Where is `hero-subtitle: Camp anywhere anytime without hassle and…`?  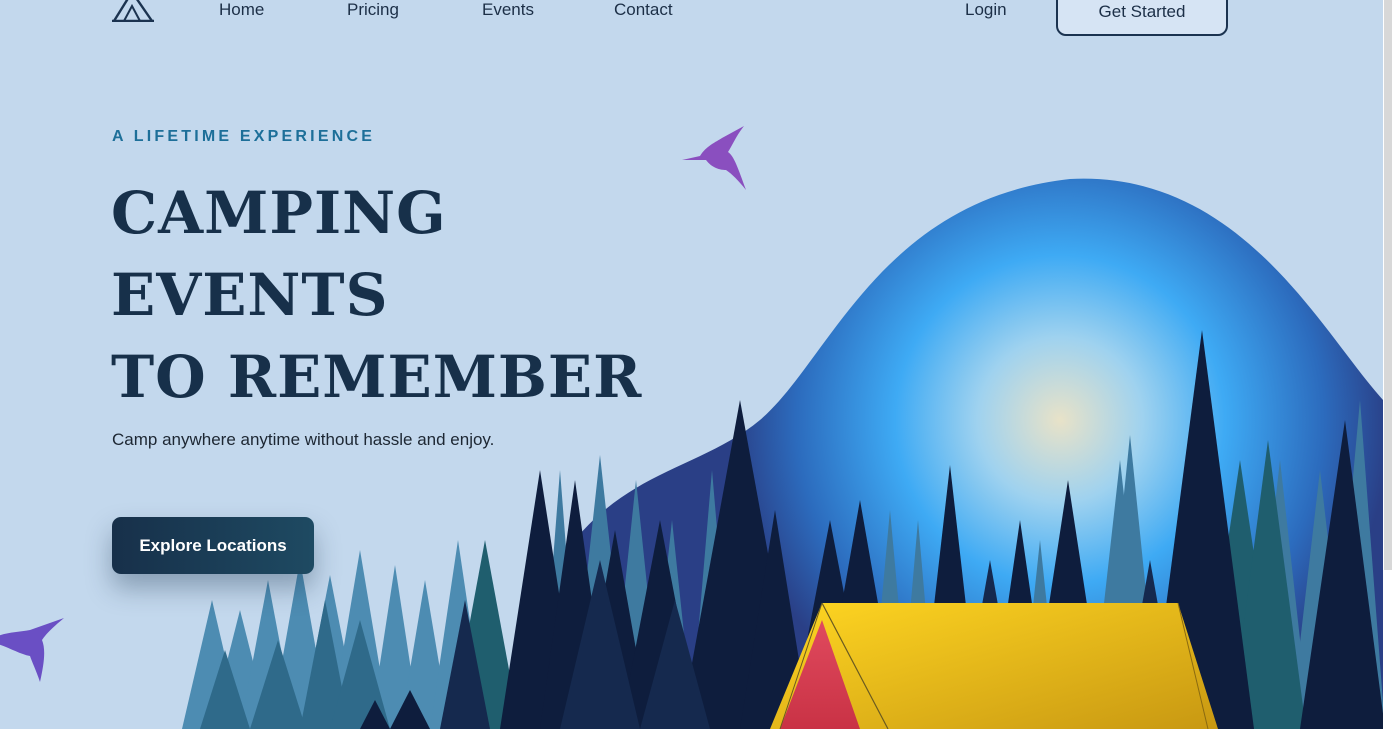
hero-subtitle: Camp anywhere anytime without hassle and… is located at coordinates (303, 439).